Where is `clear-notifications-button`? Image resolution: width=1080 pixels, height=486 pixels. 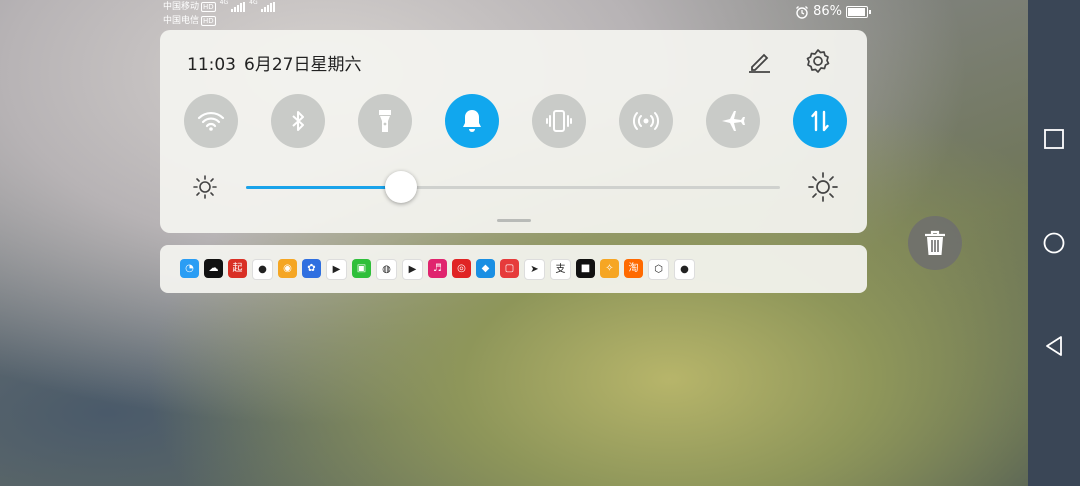
clear-notifications-button is located at coordinates (935, 243).